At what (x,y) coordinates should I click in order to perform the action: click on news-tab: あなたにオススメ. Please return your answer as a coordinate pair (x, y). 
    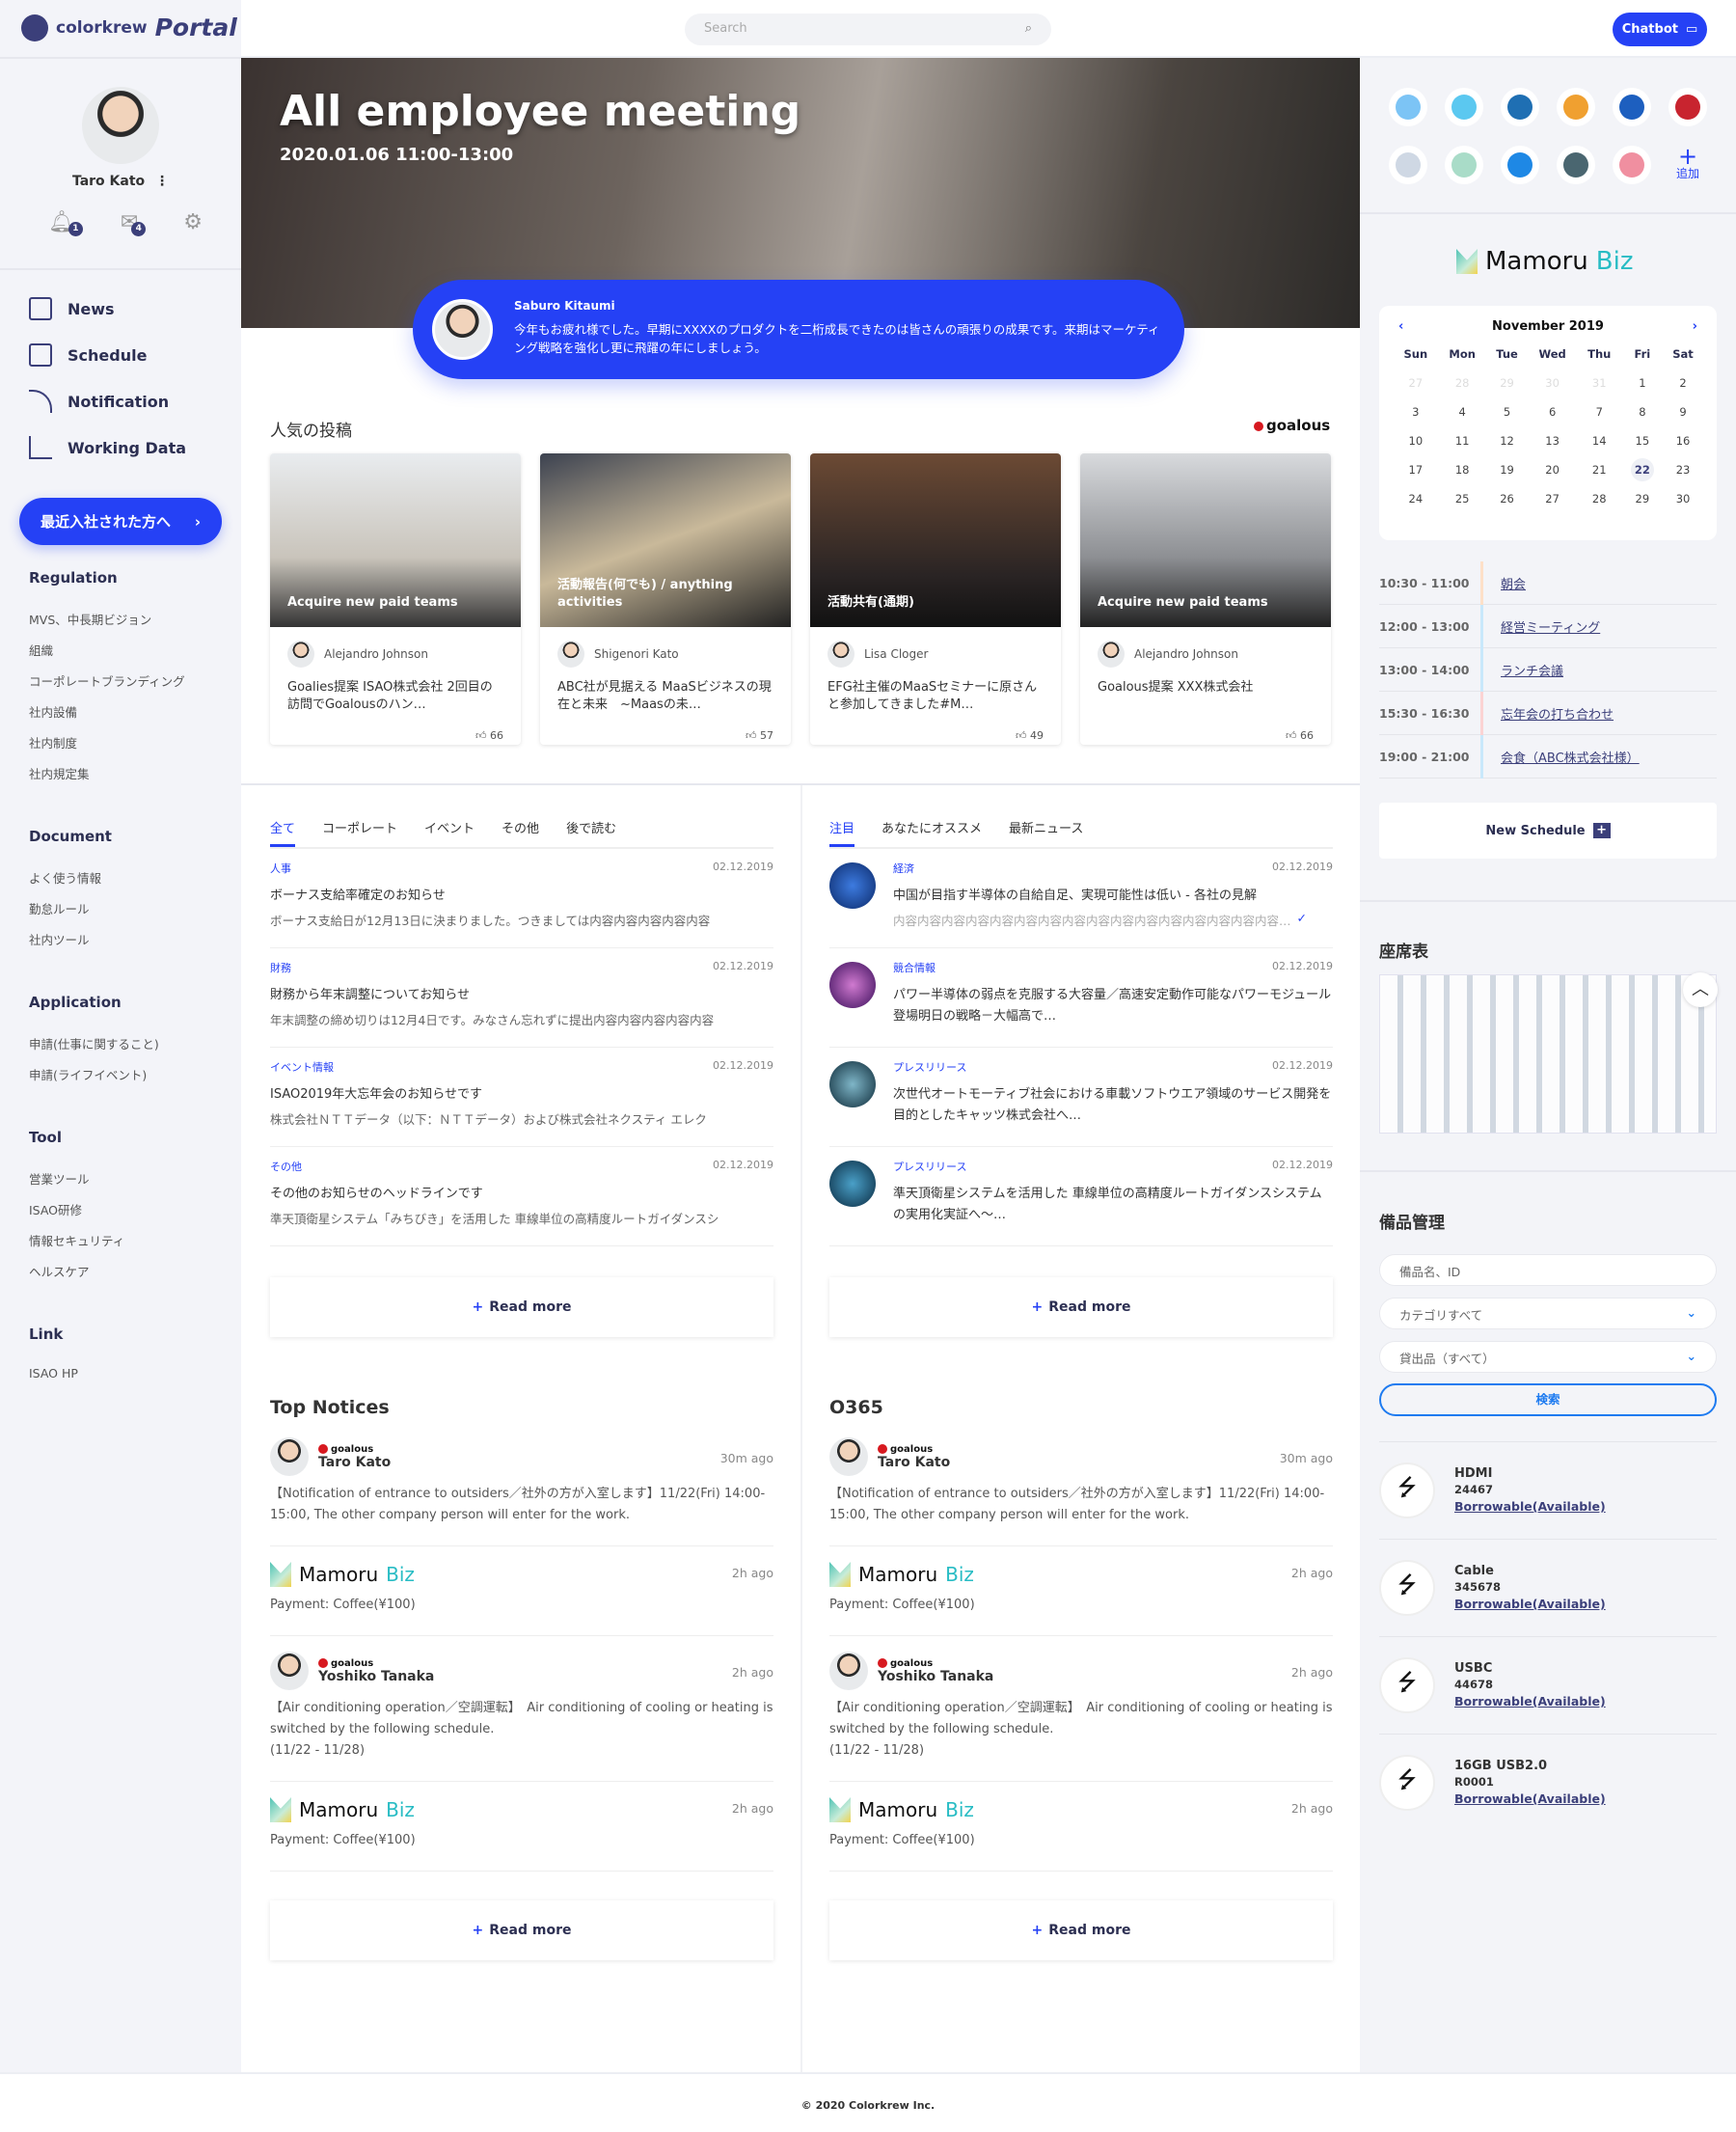
    Looking at the image, I should click on (932, 832).